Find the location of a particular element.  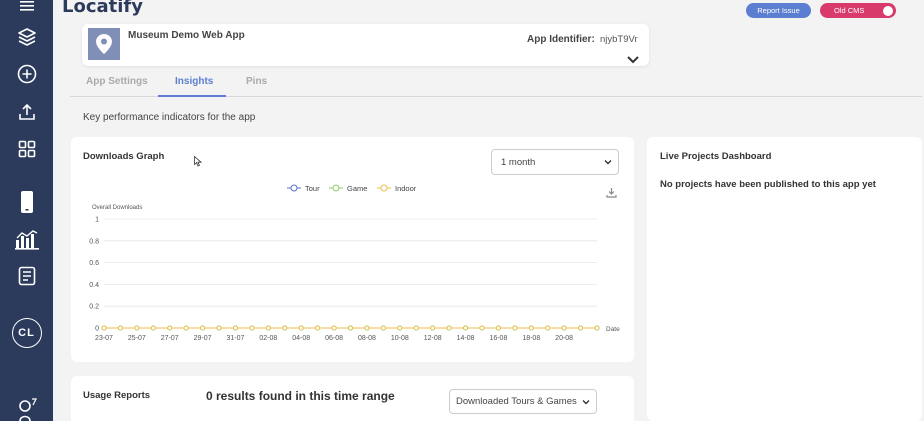

toggle-knob is located at coordinates (888, 10).